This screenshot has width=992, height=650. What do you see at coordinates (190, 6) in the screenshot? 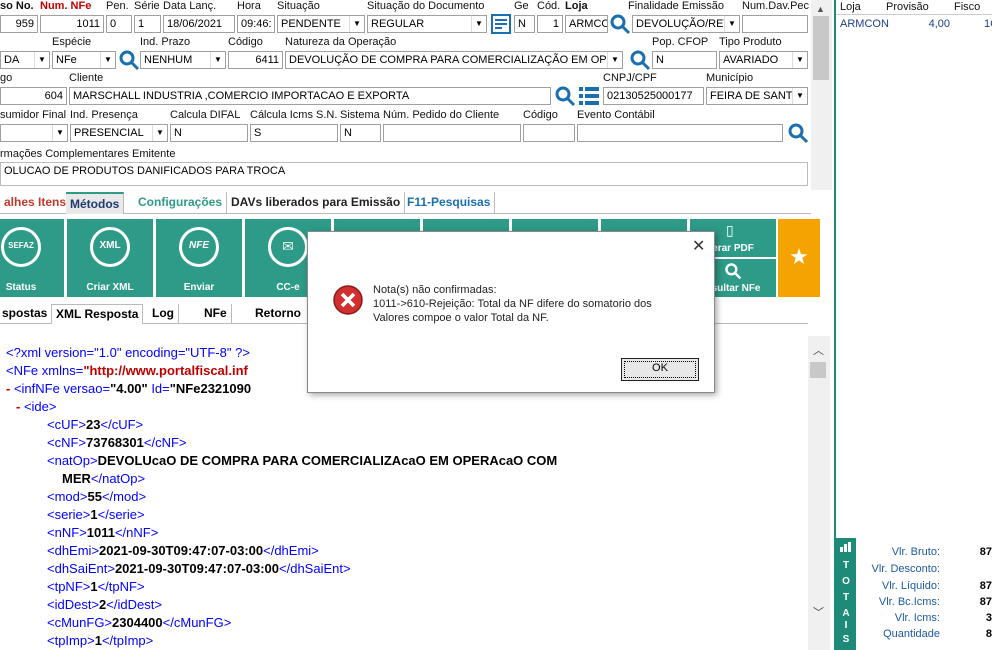
I see `data-lanc-label: Data Lanç.` at bounding box center [190, 6].